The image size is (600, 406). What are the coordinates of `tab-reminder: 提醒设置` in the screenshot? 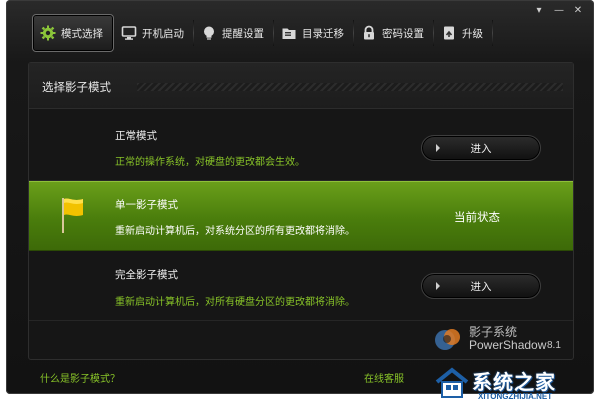 It's located at (234, 33).